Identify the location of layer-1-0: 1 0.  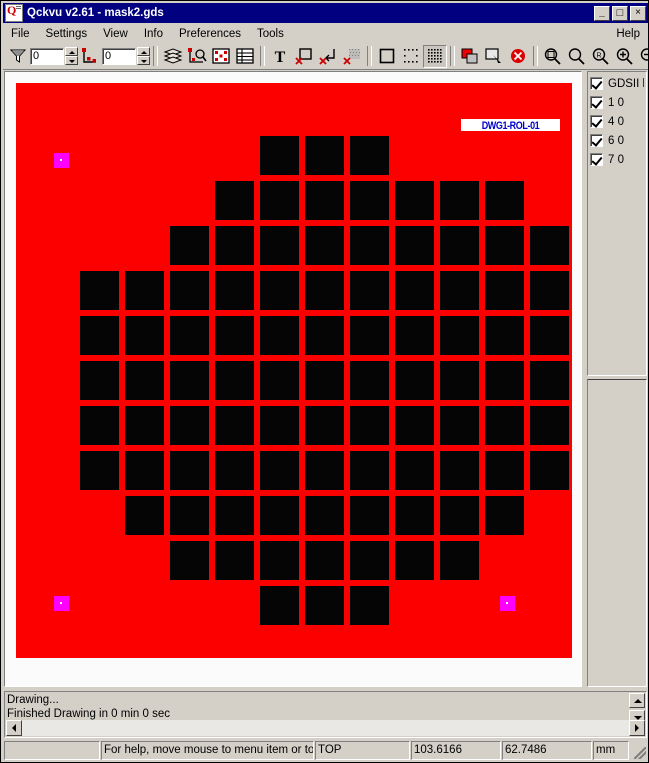
(617, 102).